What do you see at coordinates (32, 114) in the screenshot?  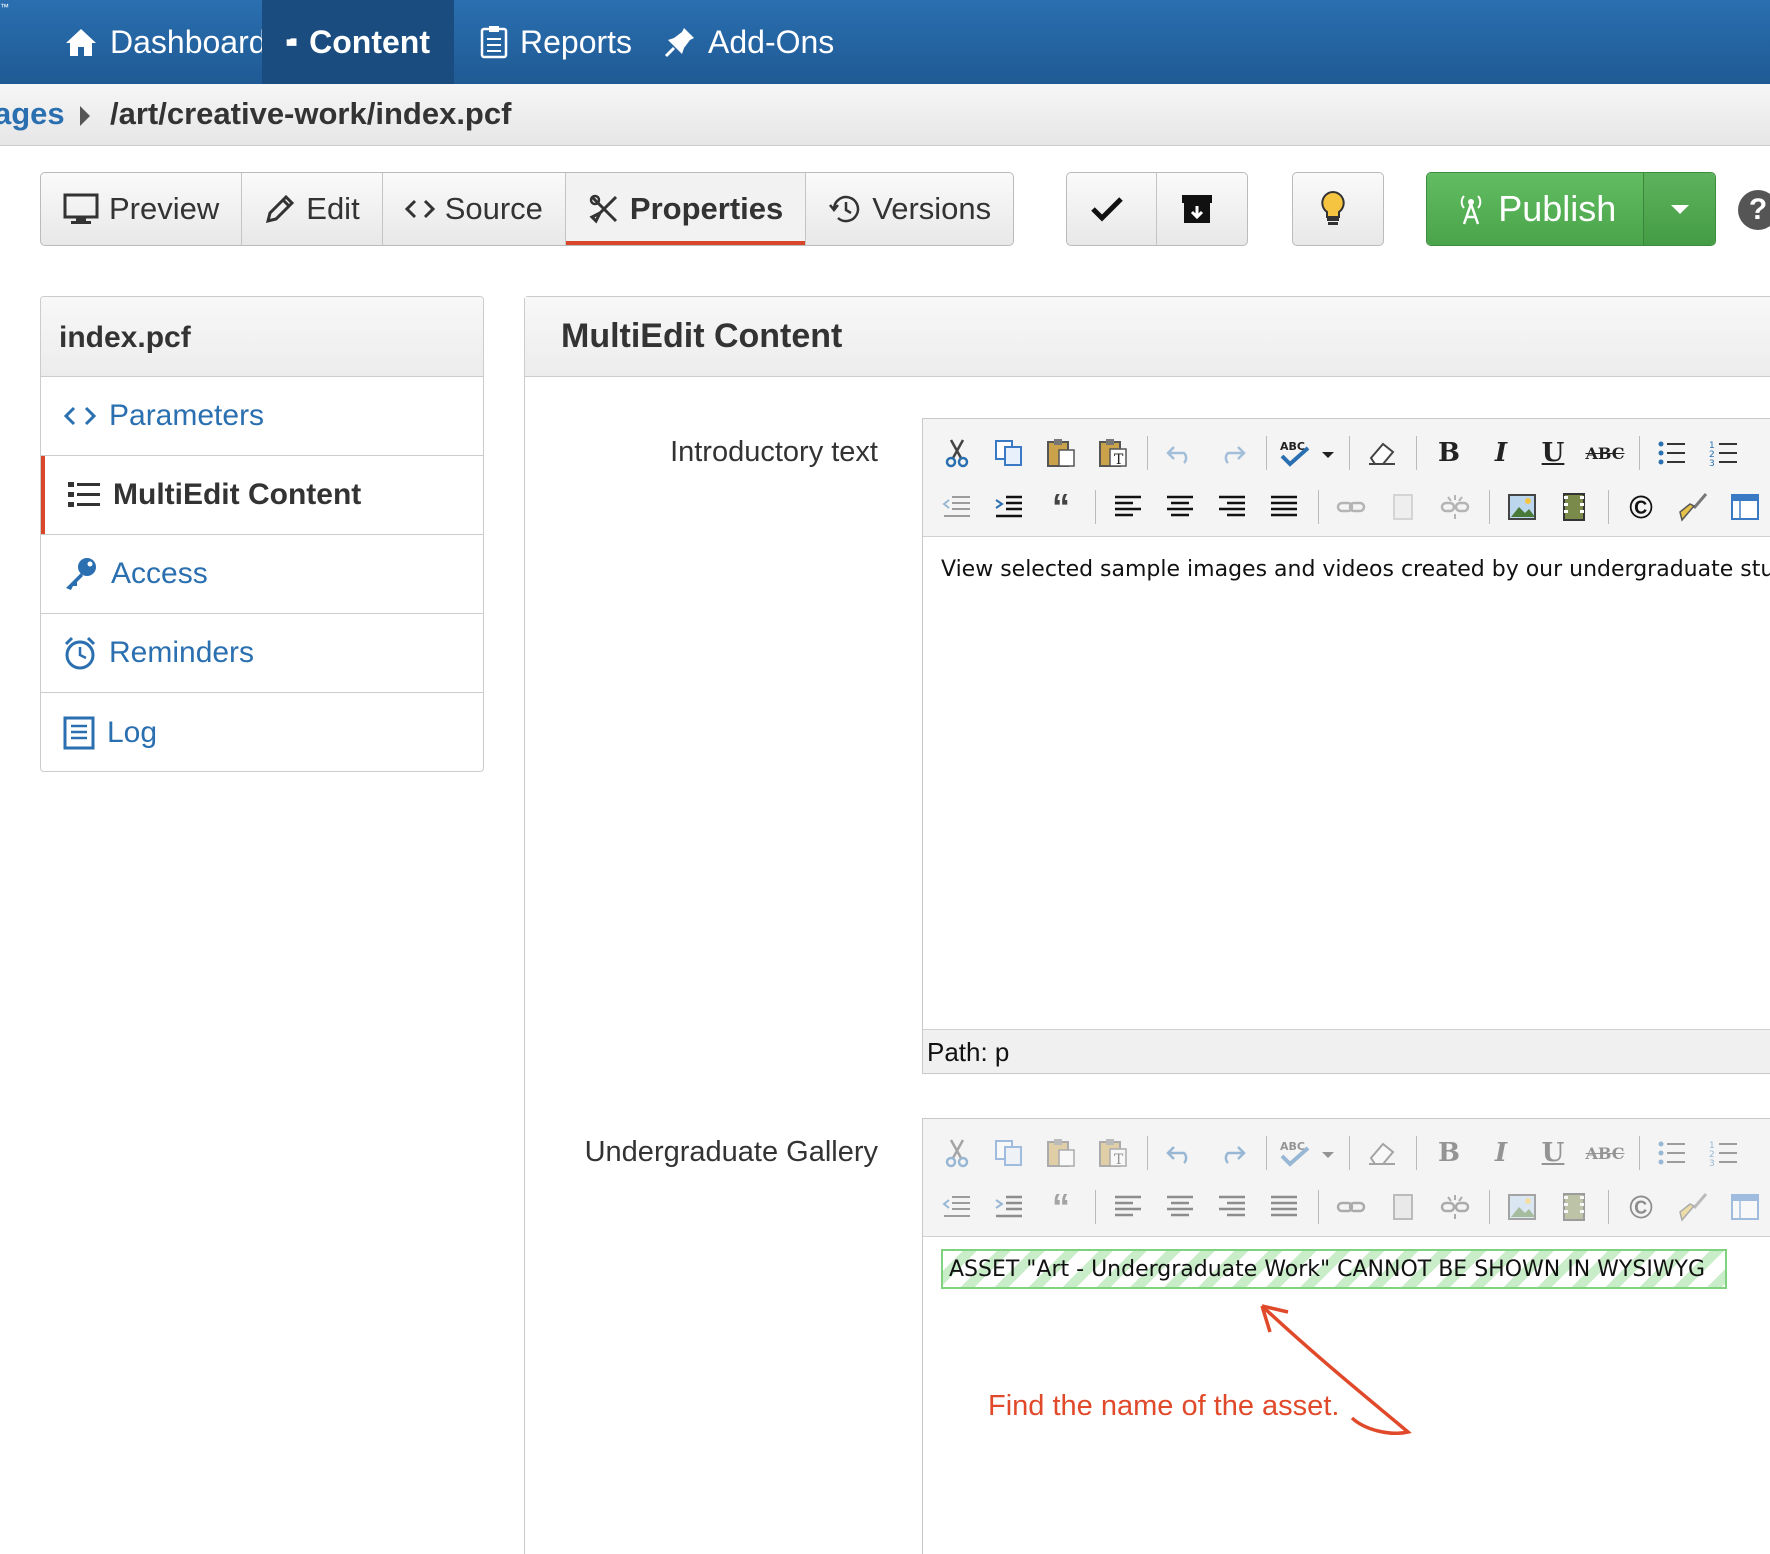 I see `breadcrumb-link: ages` at bounding box center [32, 114].